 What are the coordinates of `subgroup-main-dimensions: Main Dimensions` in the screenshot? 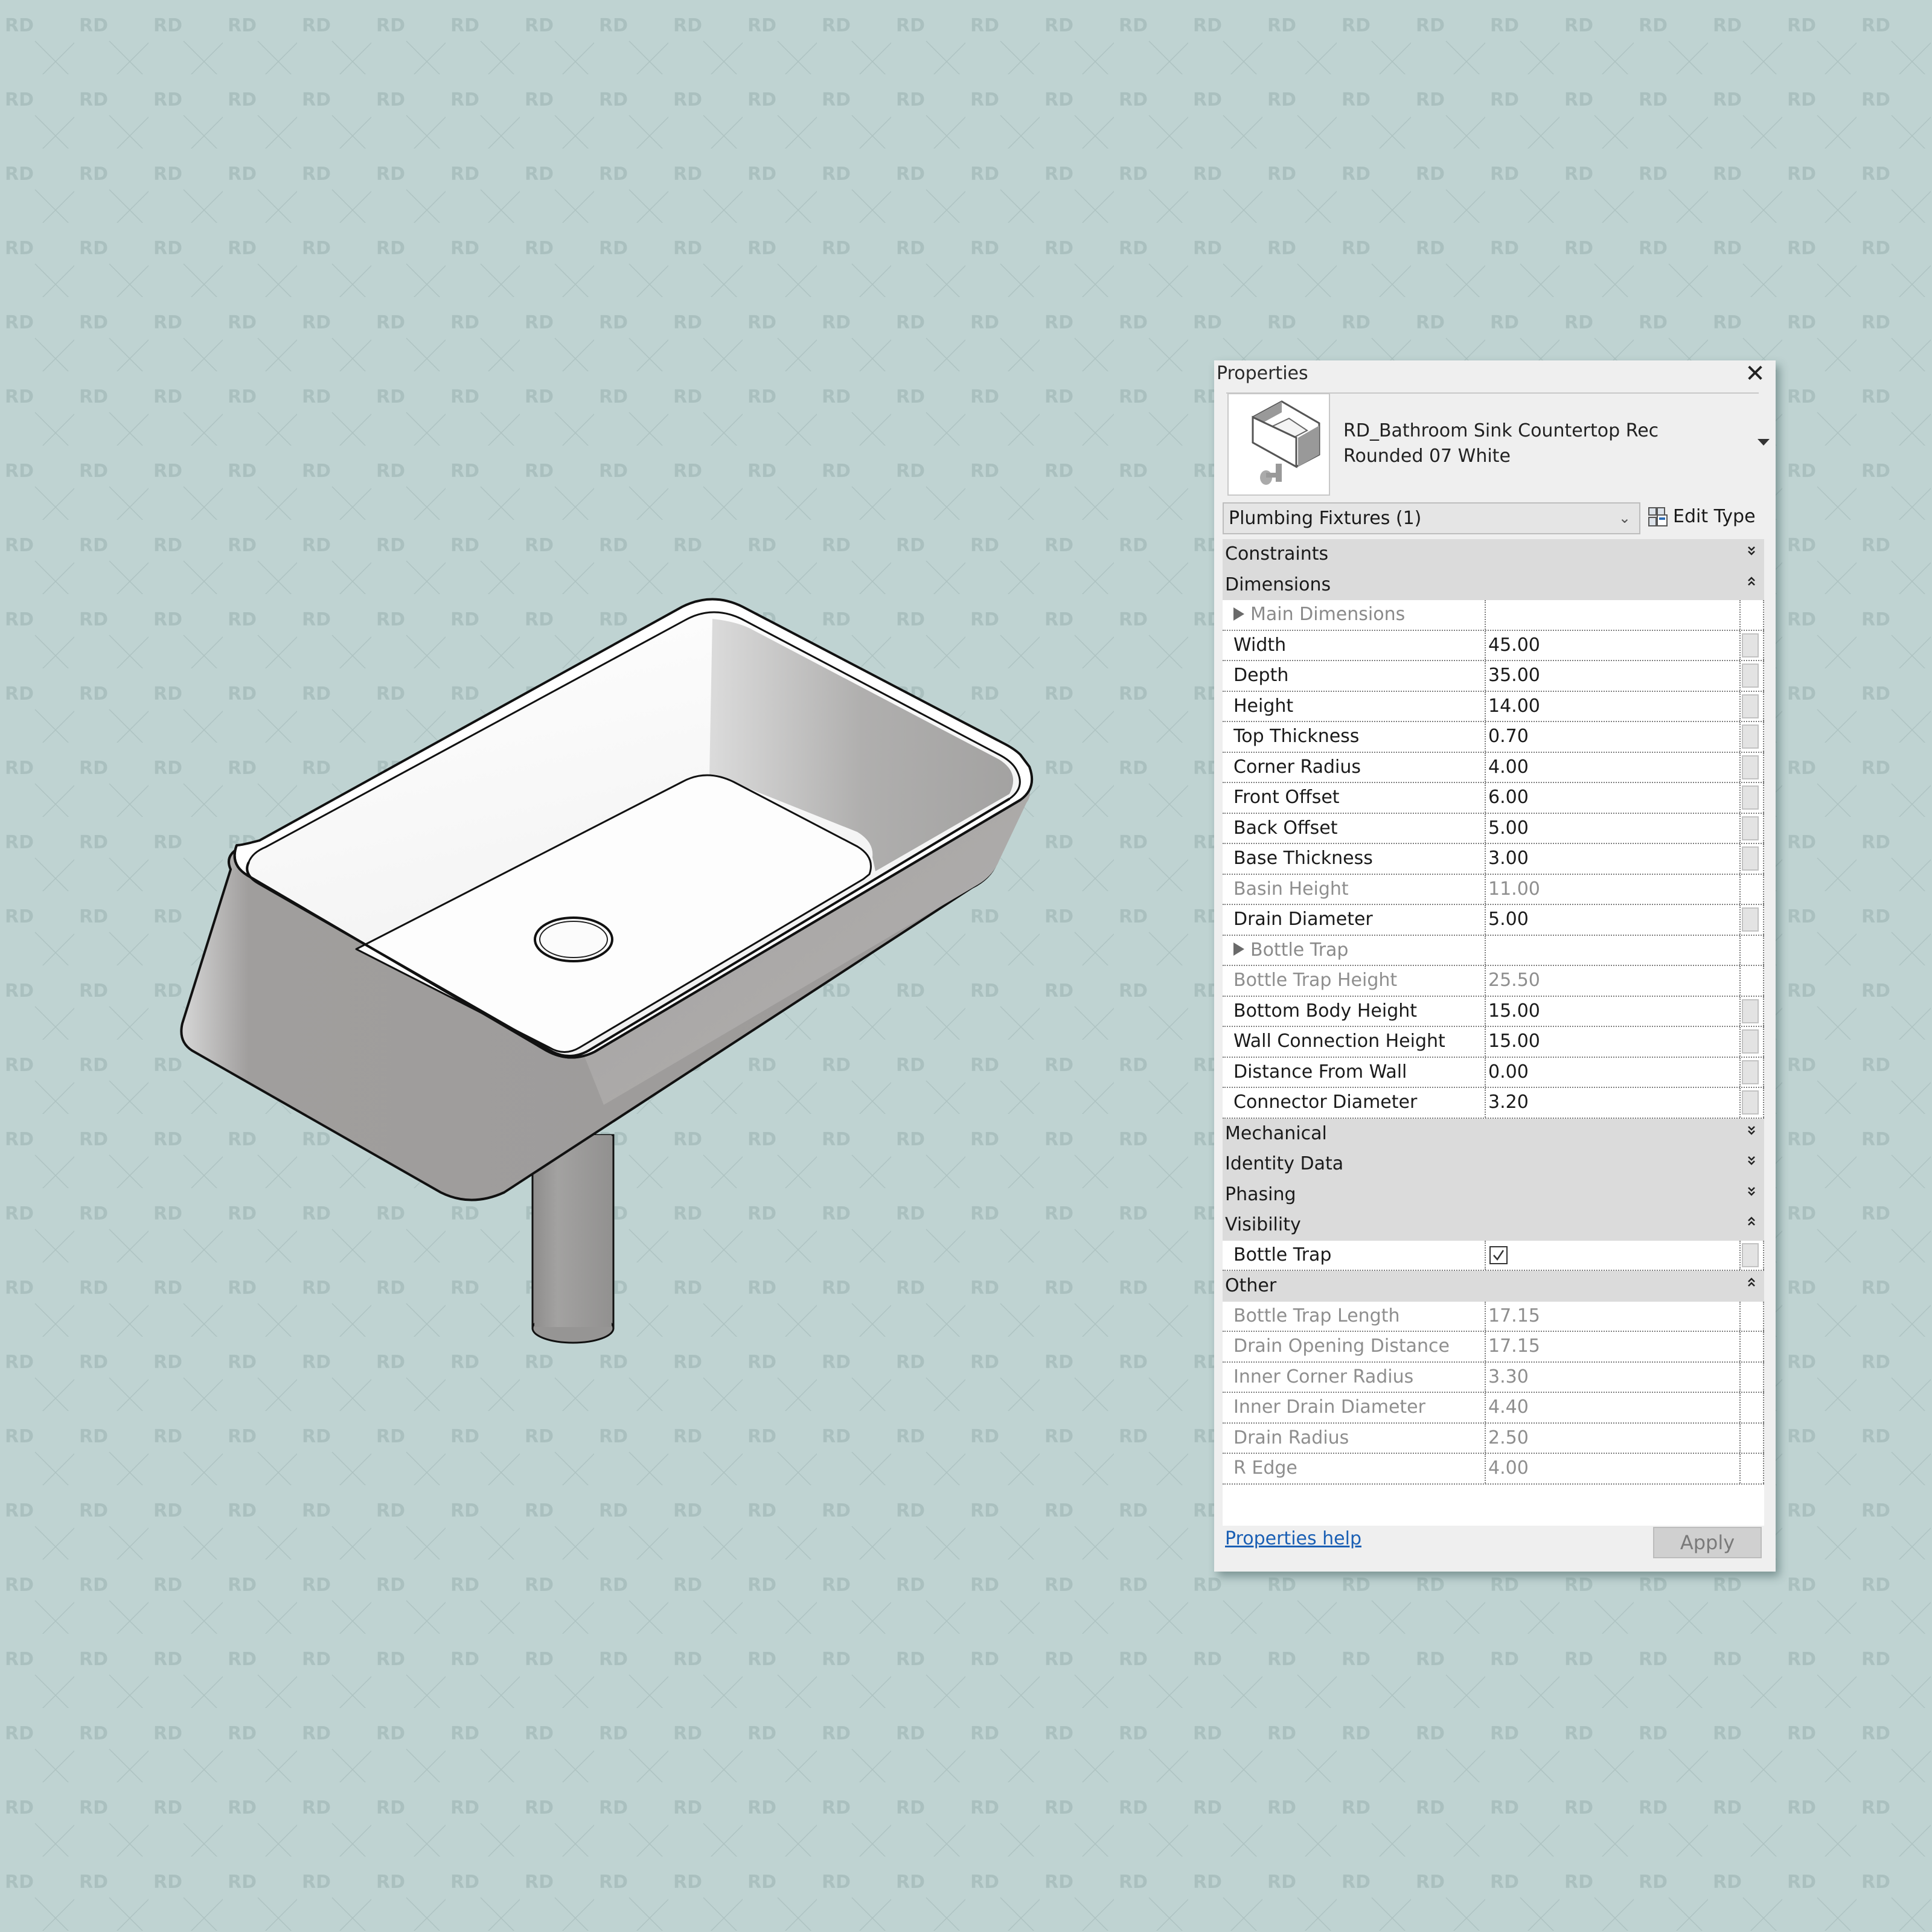 It's located at (1493, 615).